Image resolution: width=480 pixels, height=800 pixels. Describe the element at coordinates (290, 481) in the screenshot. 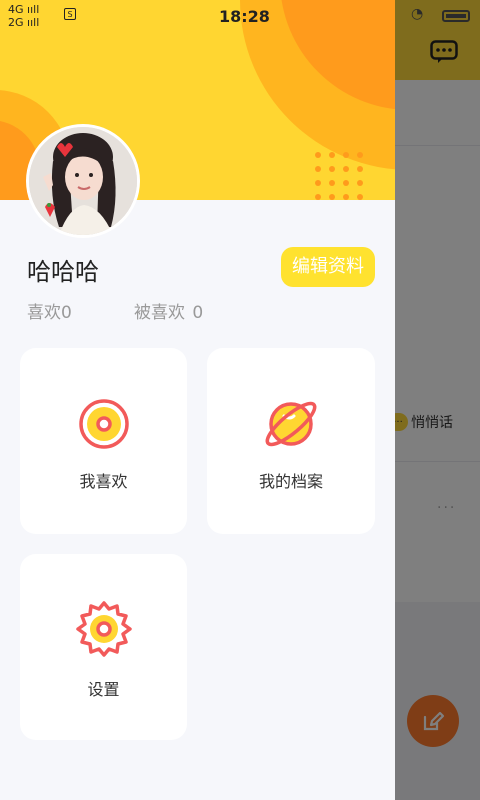

I see `menu-label: 我的档案` at that location.